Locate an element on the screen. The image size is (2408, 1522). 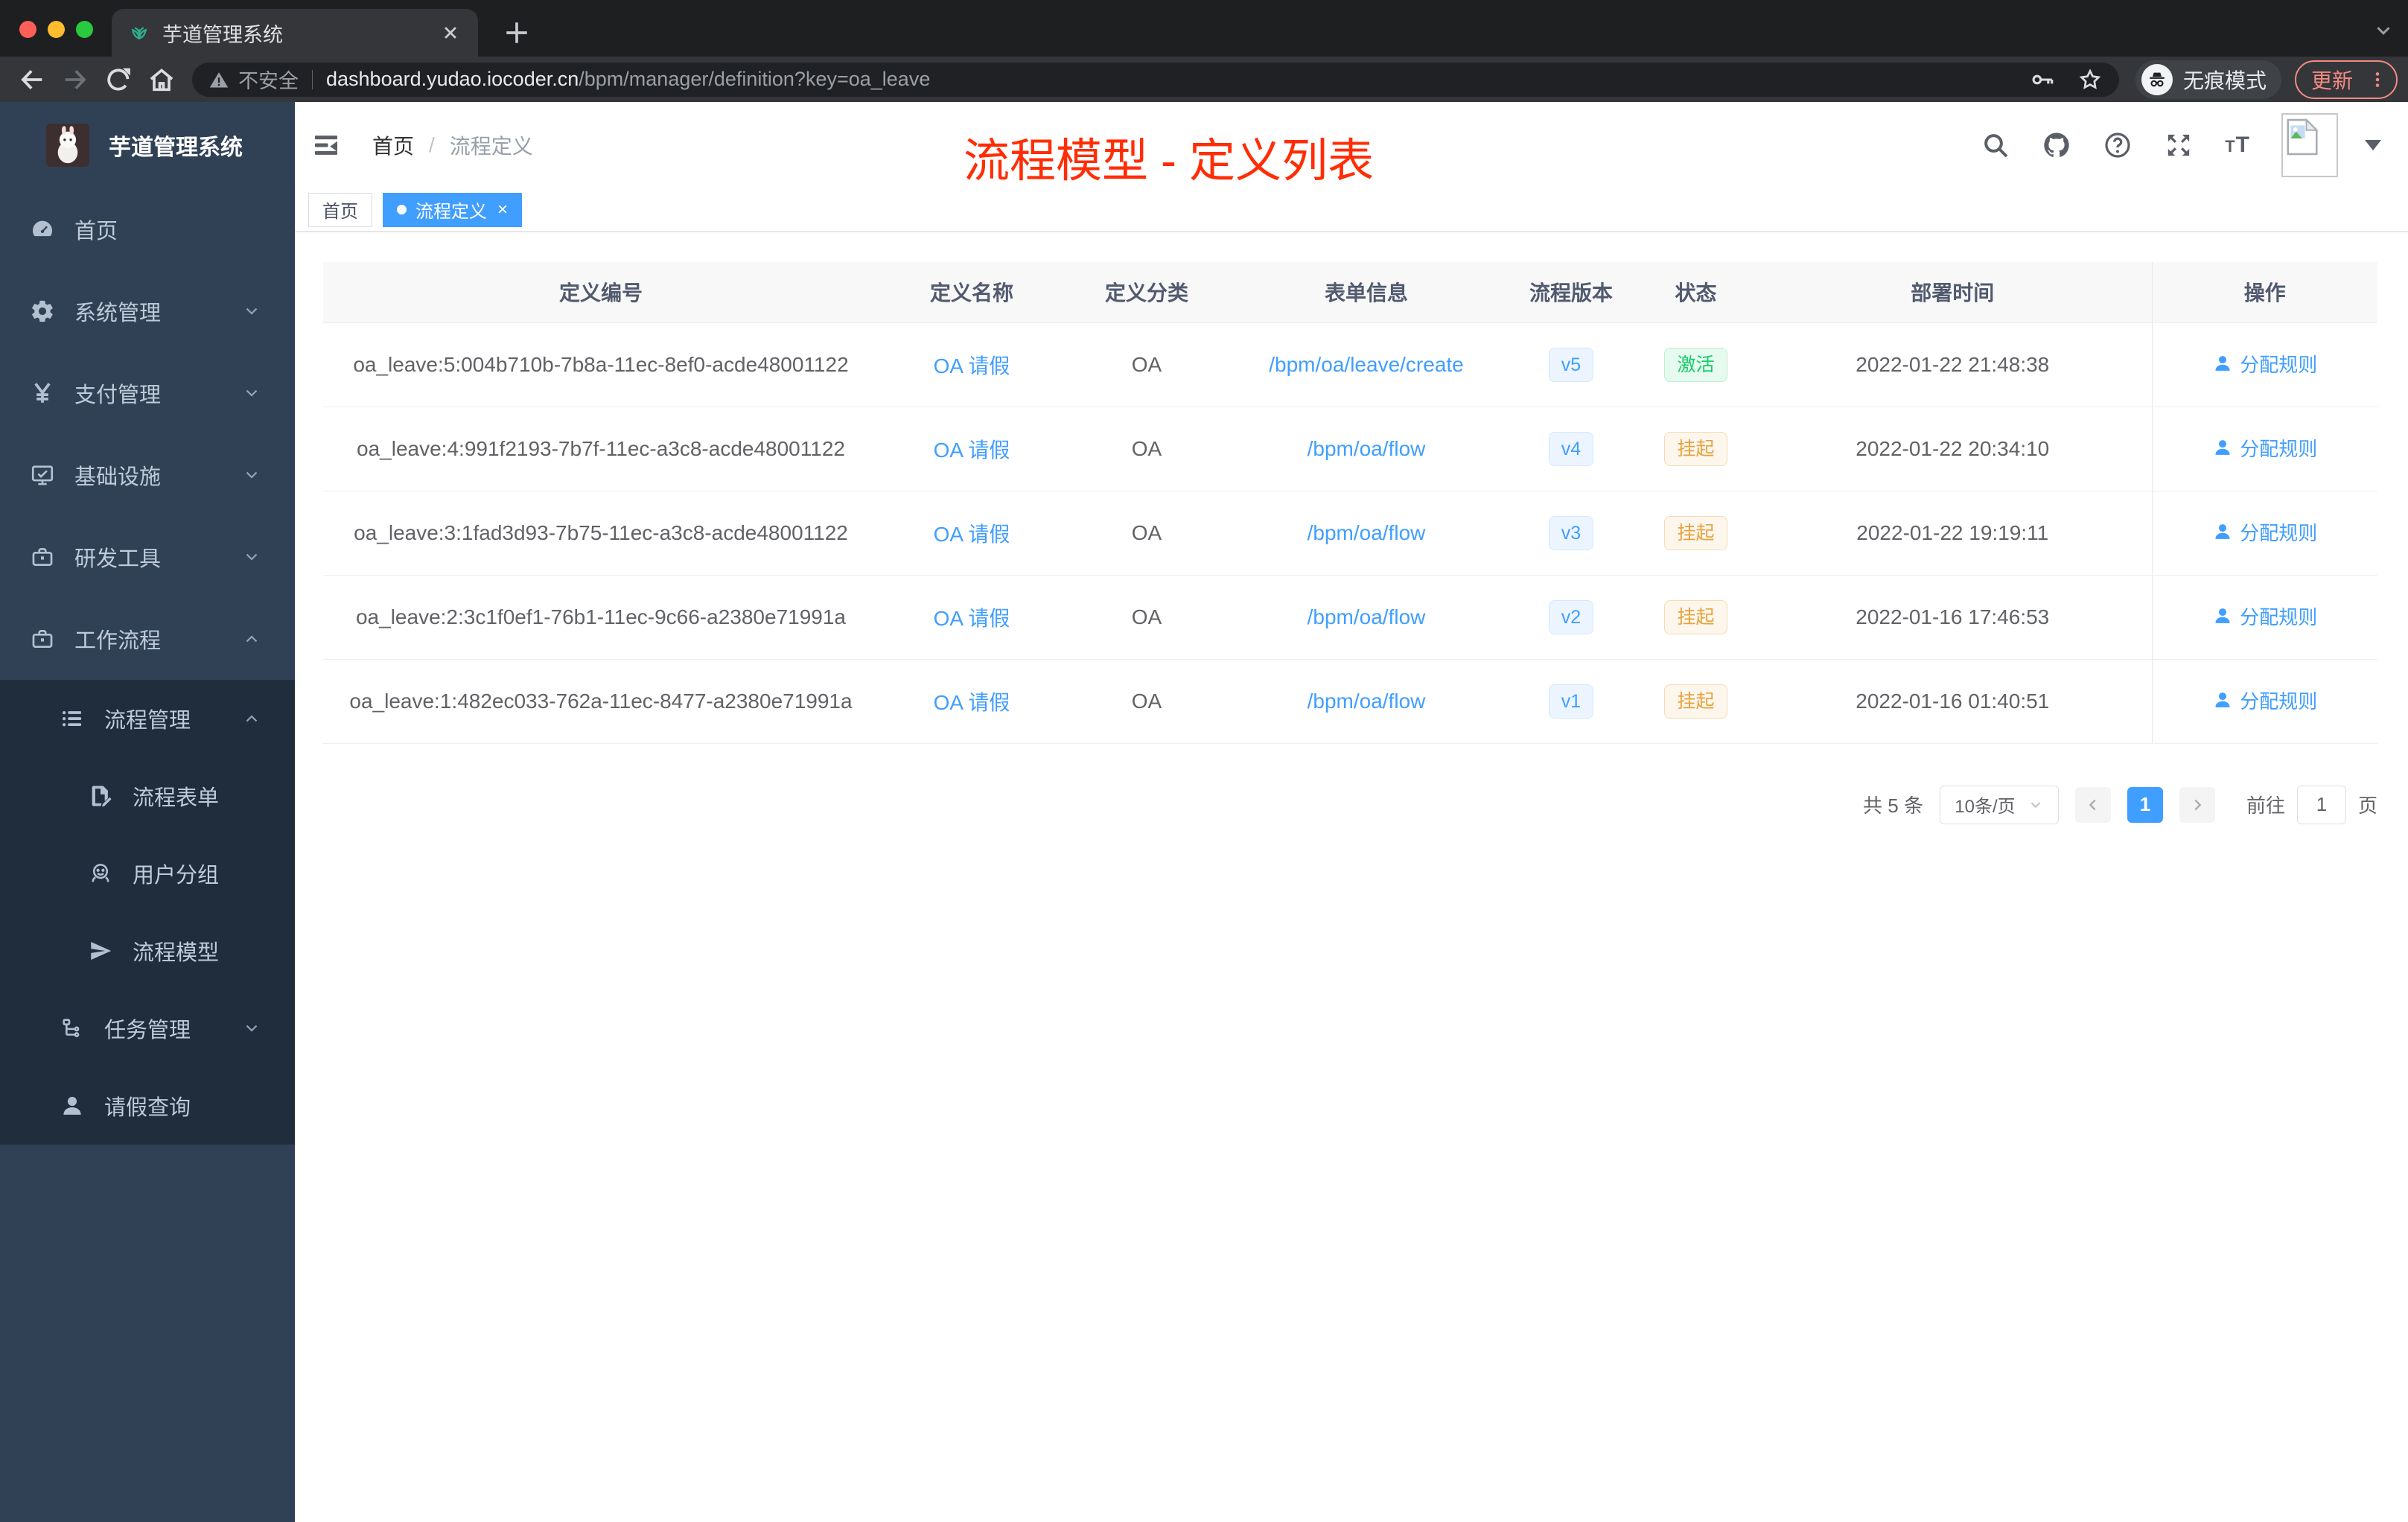
sidebar-item-流程管理: 流程管理 is located at coordinates (147, 718).